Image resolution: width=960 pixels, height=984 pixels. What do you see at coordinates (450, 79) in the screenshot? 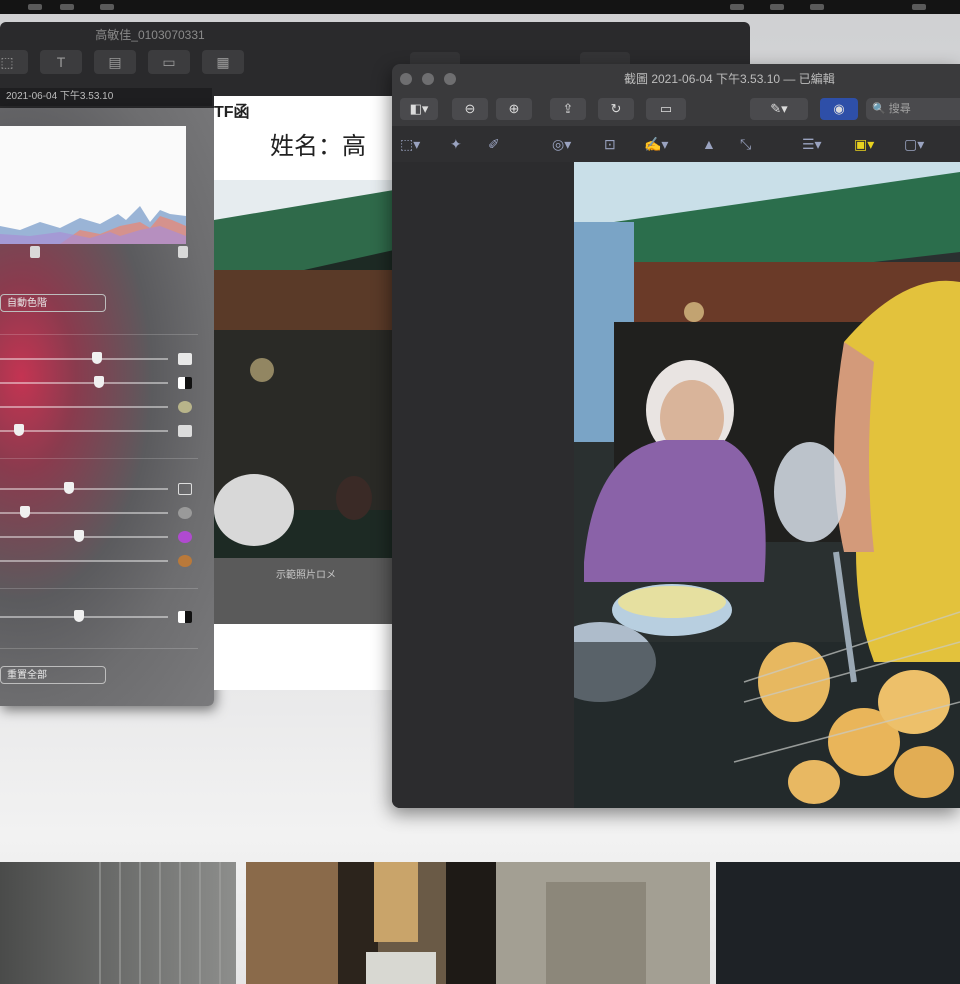
I see `zoom-button` at bounding box center [450, 79].